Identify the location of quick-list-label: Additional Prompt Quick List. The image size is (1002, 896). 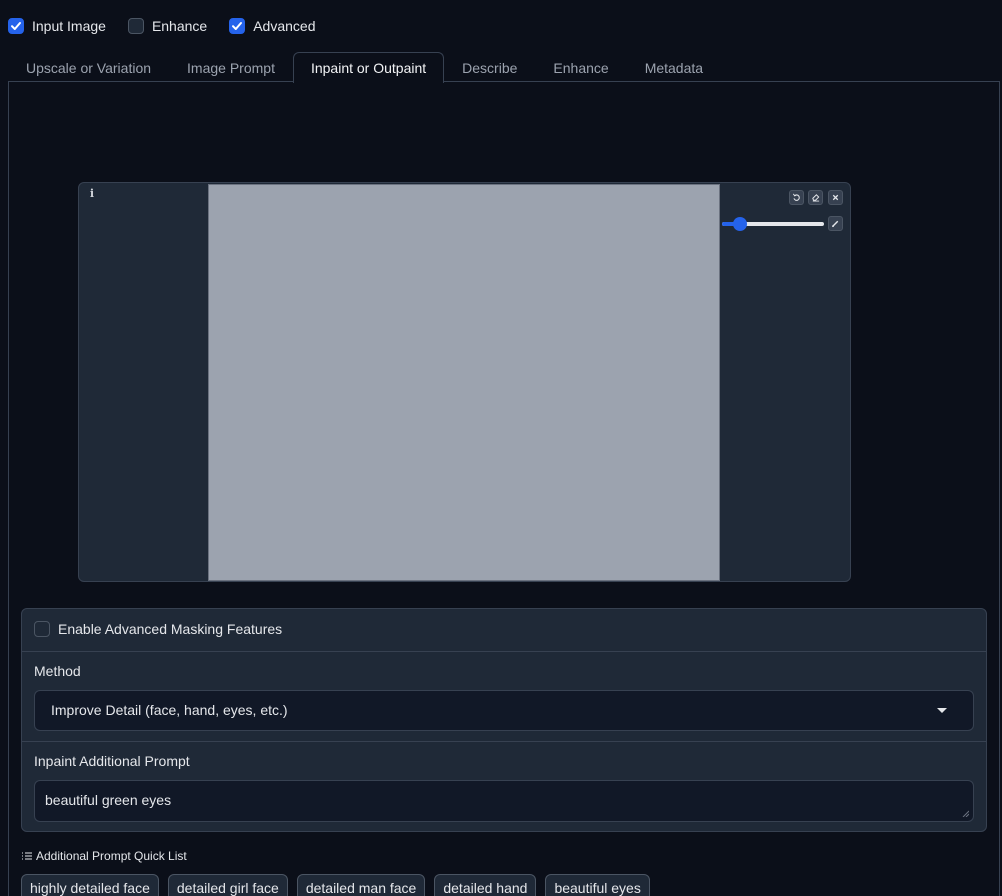
(111, 856).